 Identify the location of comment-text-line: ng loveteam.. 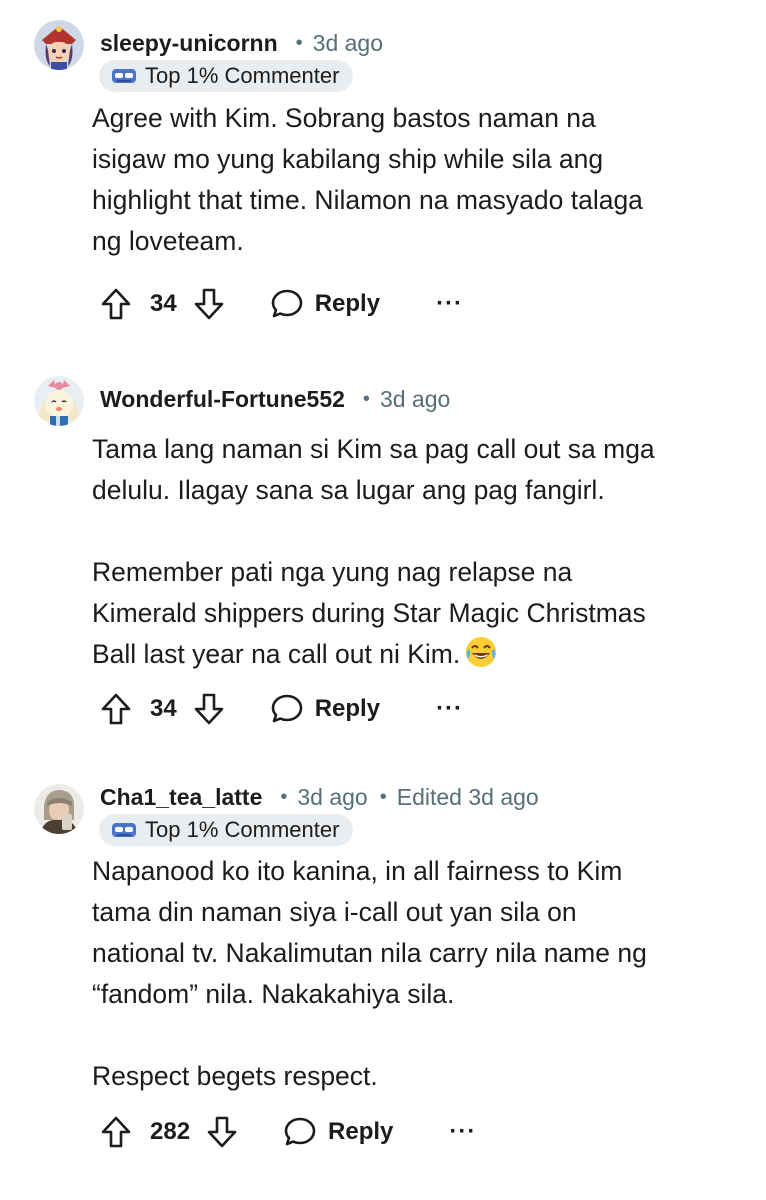
(168, 241).